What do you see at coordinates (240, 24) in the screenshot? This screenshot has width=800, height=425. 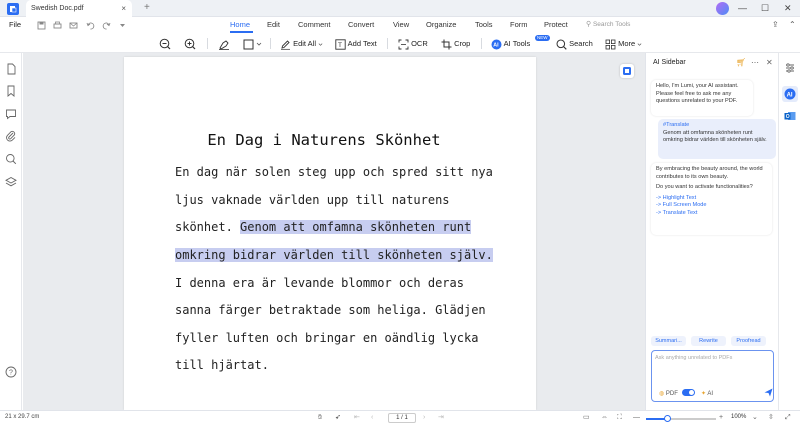 I see `tab-home: Home` at bounding box center [240, 24].